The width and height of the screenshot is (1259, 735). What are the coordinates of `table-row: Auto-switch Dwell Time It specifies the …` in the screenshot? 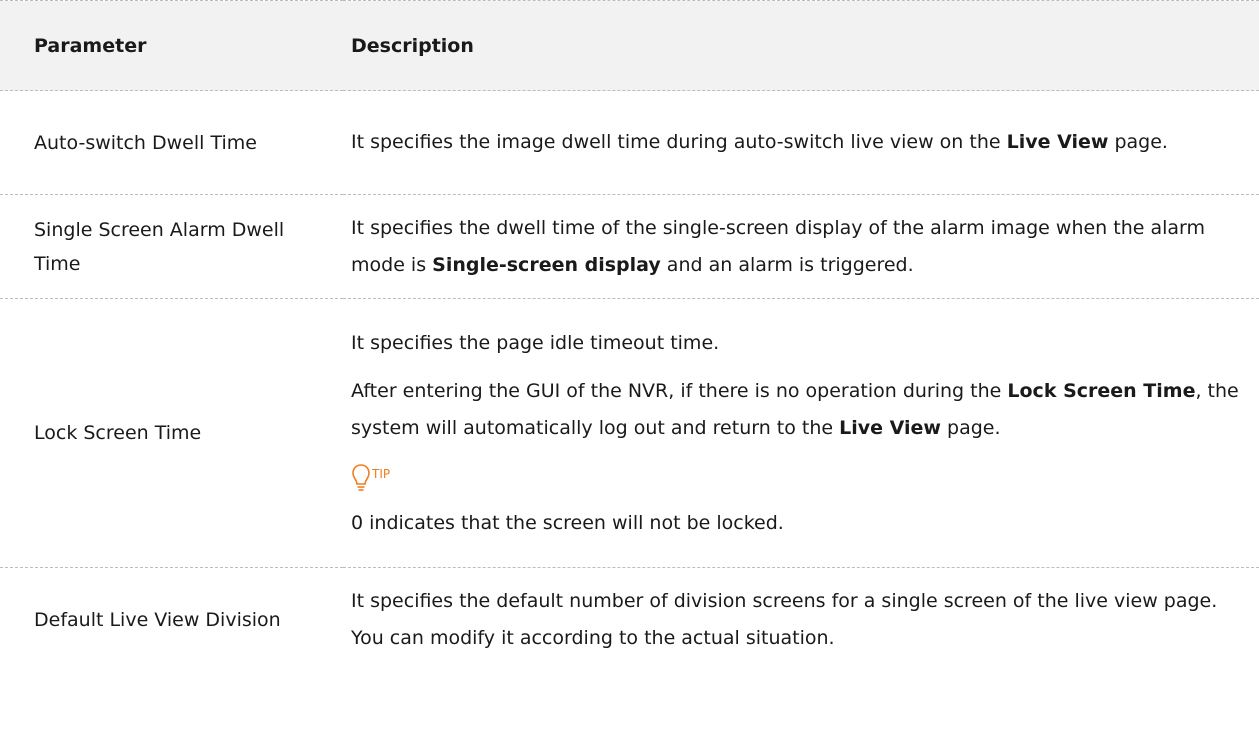 It's located at (629, 142).